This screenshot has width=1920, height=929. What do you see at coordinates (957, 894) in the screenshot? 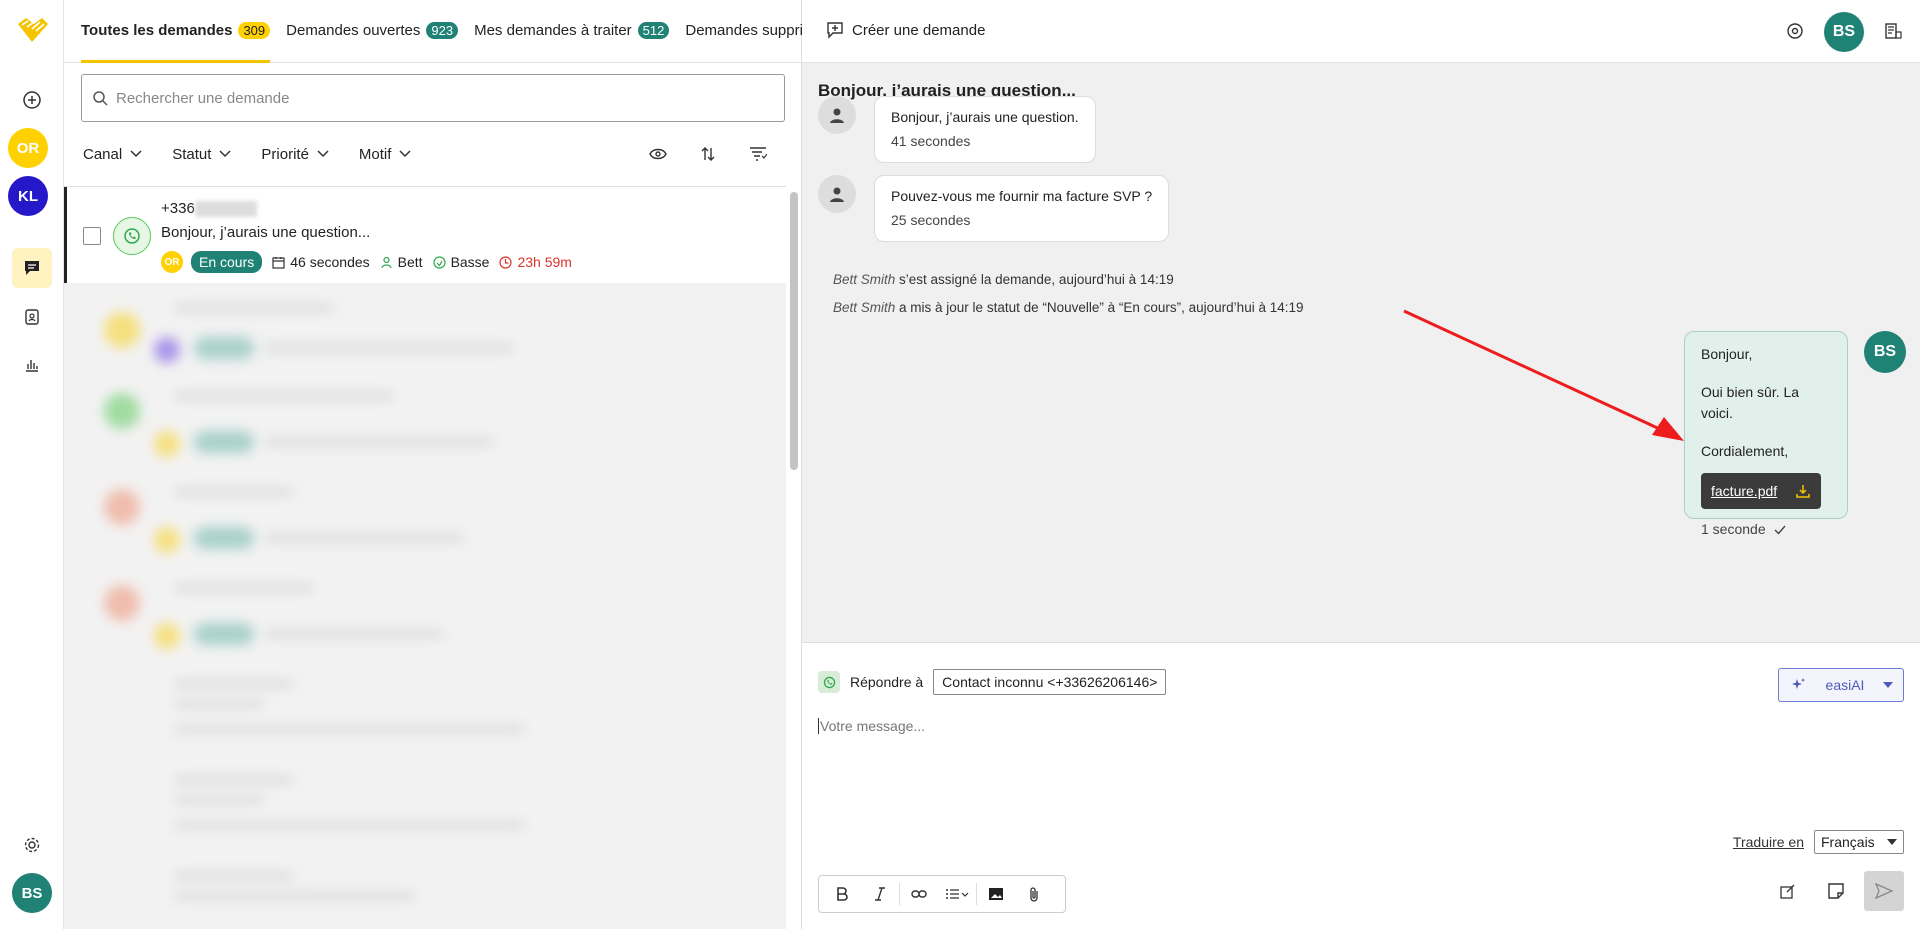
I see `list-icon` at bounding box center [957, 894].